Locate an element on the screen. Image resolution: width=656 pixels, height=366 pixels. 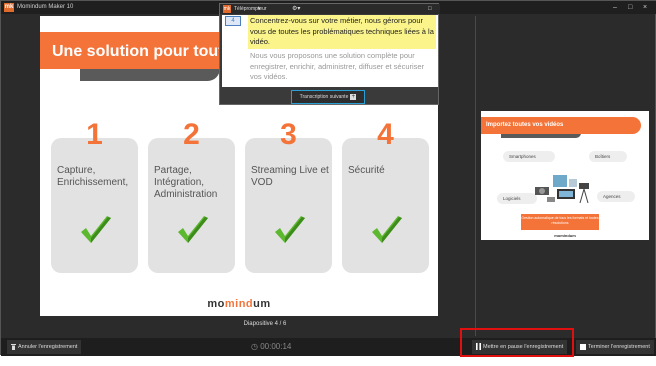
trash-icon is located at coordinates (13, 346).